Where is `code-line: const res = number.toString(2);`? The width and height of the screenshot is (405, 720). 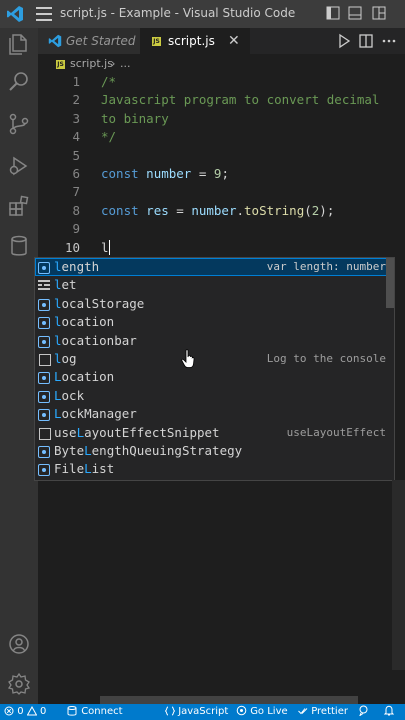 code-line: const res = number.toString(2); is located at coordinates (217, 210).